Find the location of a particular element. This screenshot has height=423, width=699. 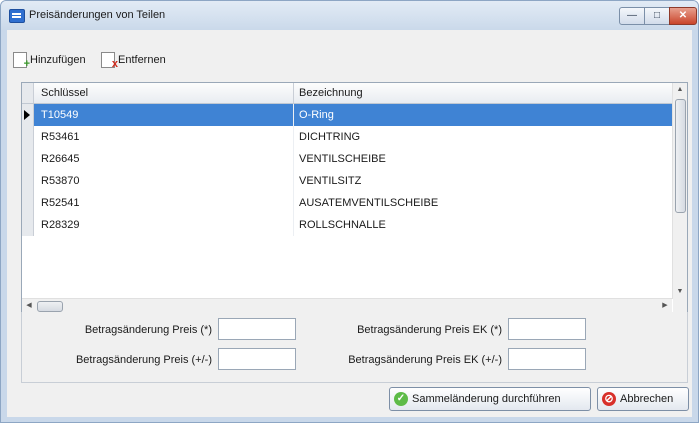

table-row: R53870 VENTILSITZ is located at coordinates (347, 181).